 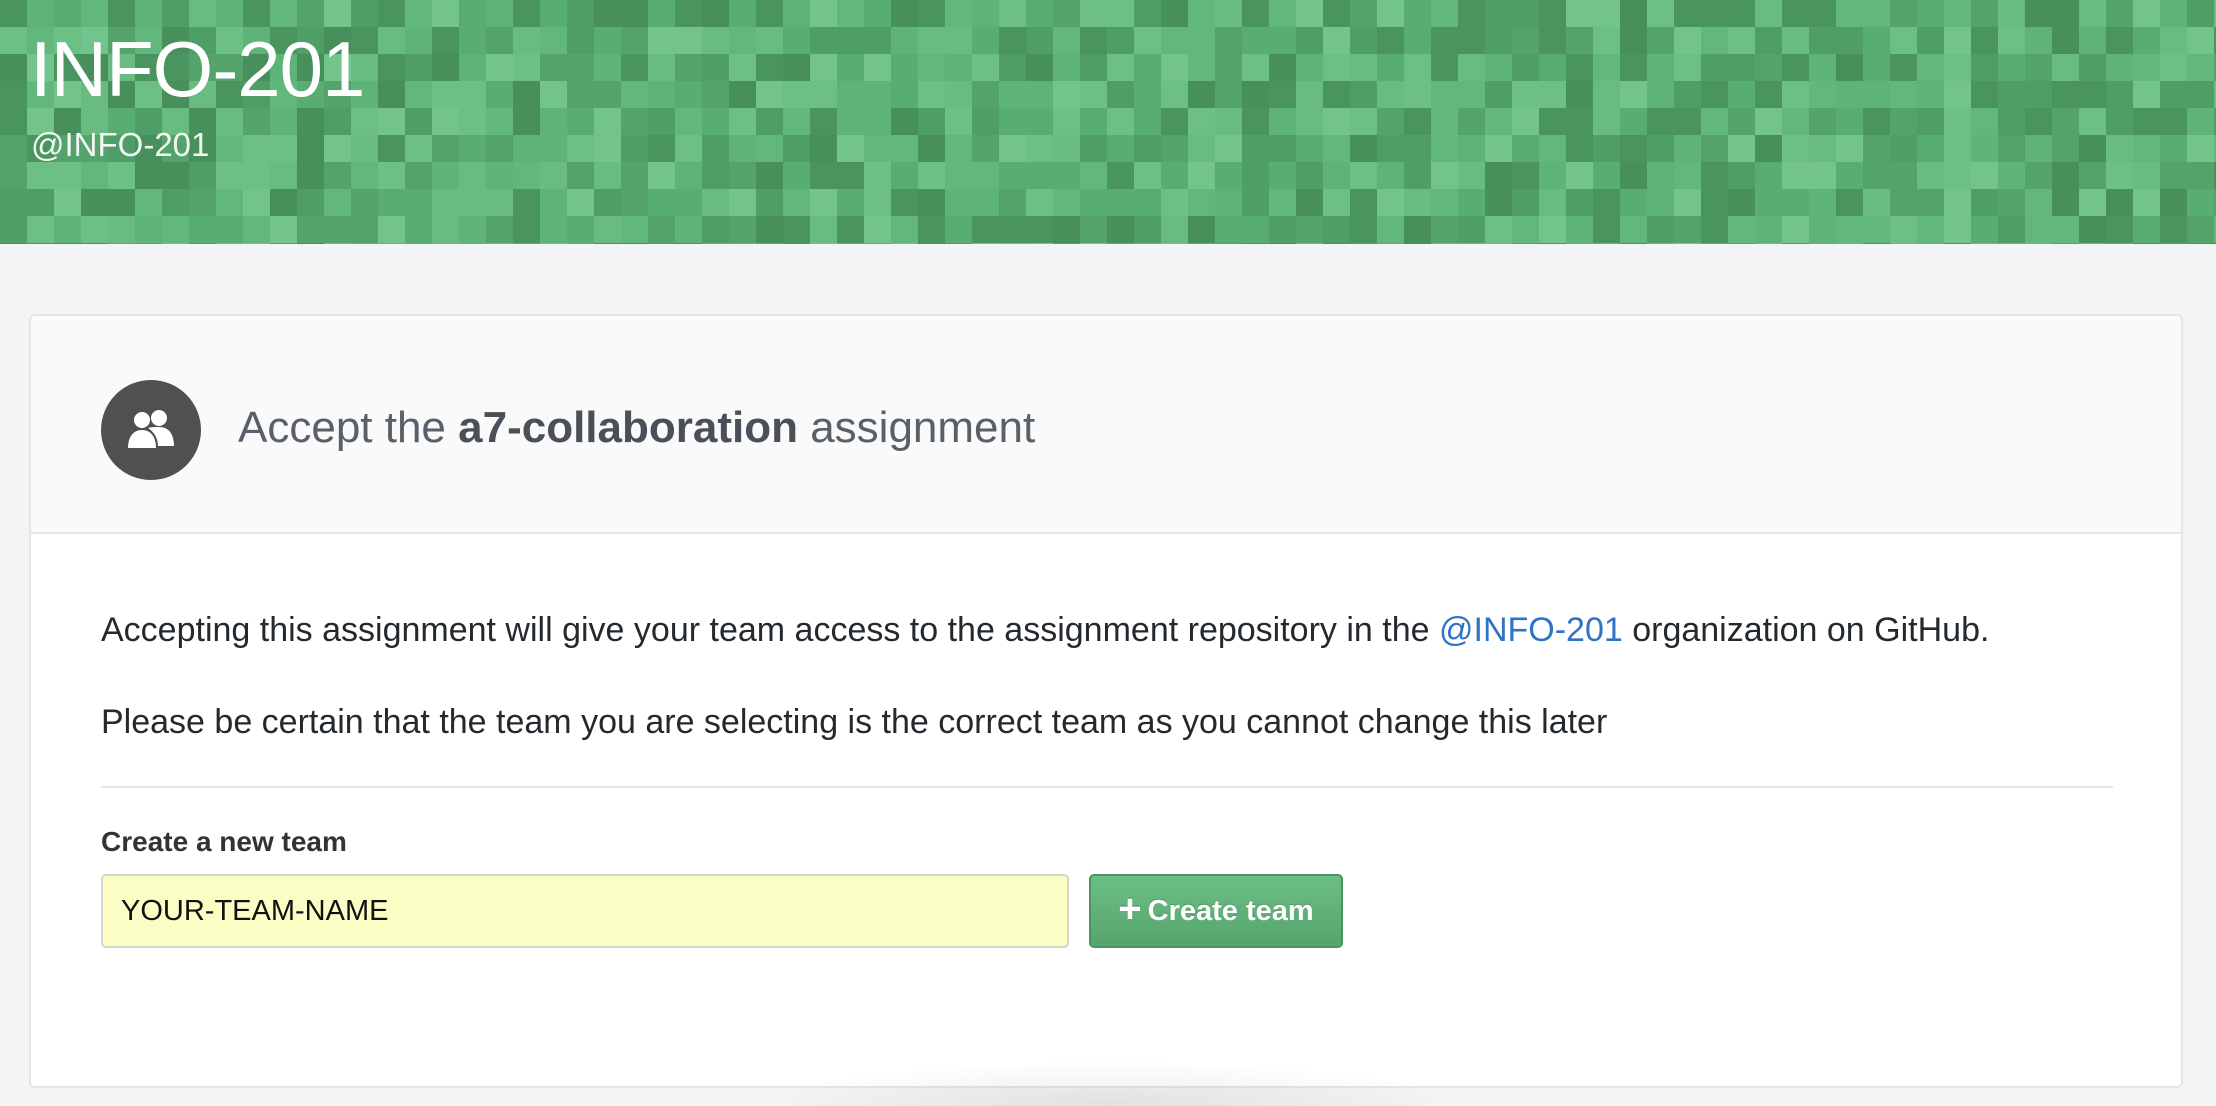 What do you see at coordinates (916, 427) in the screenshot?
I see `title-suffix: assignment` at bounding box center [916, 427].